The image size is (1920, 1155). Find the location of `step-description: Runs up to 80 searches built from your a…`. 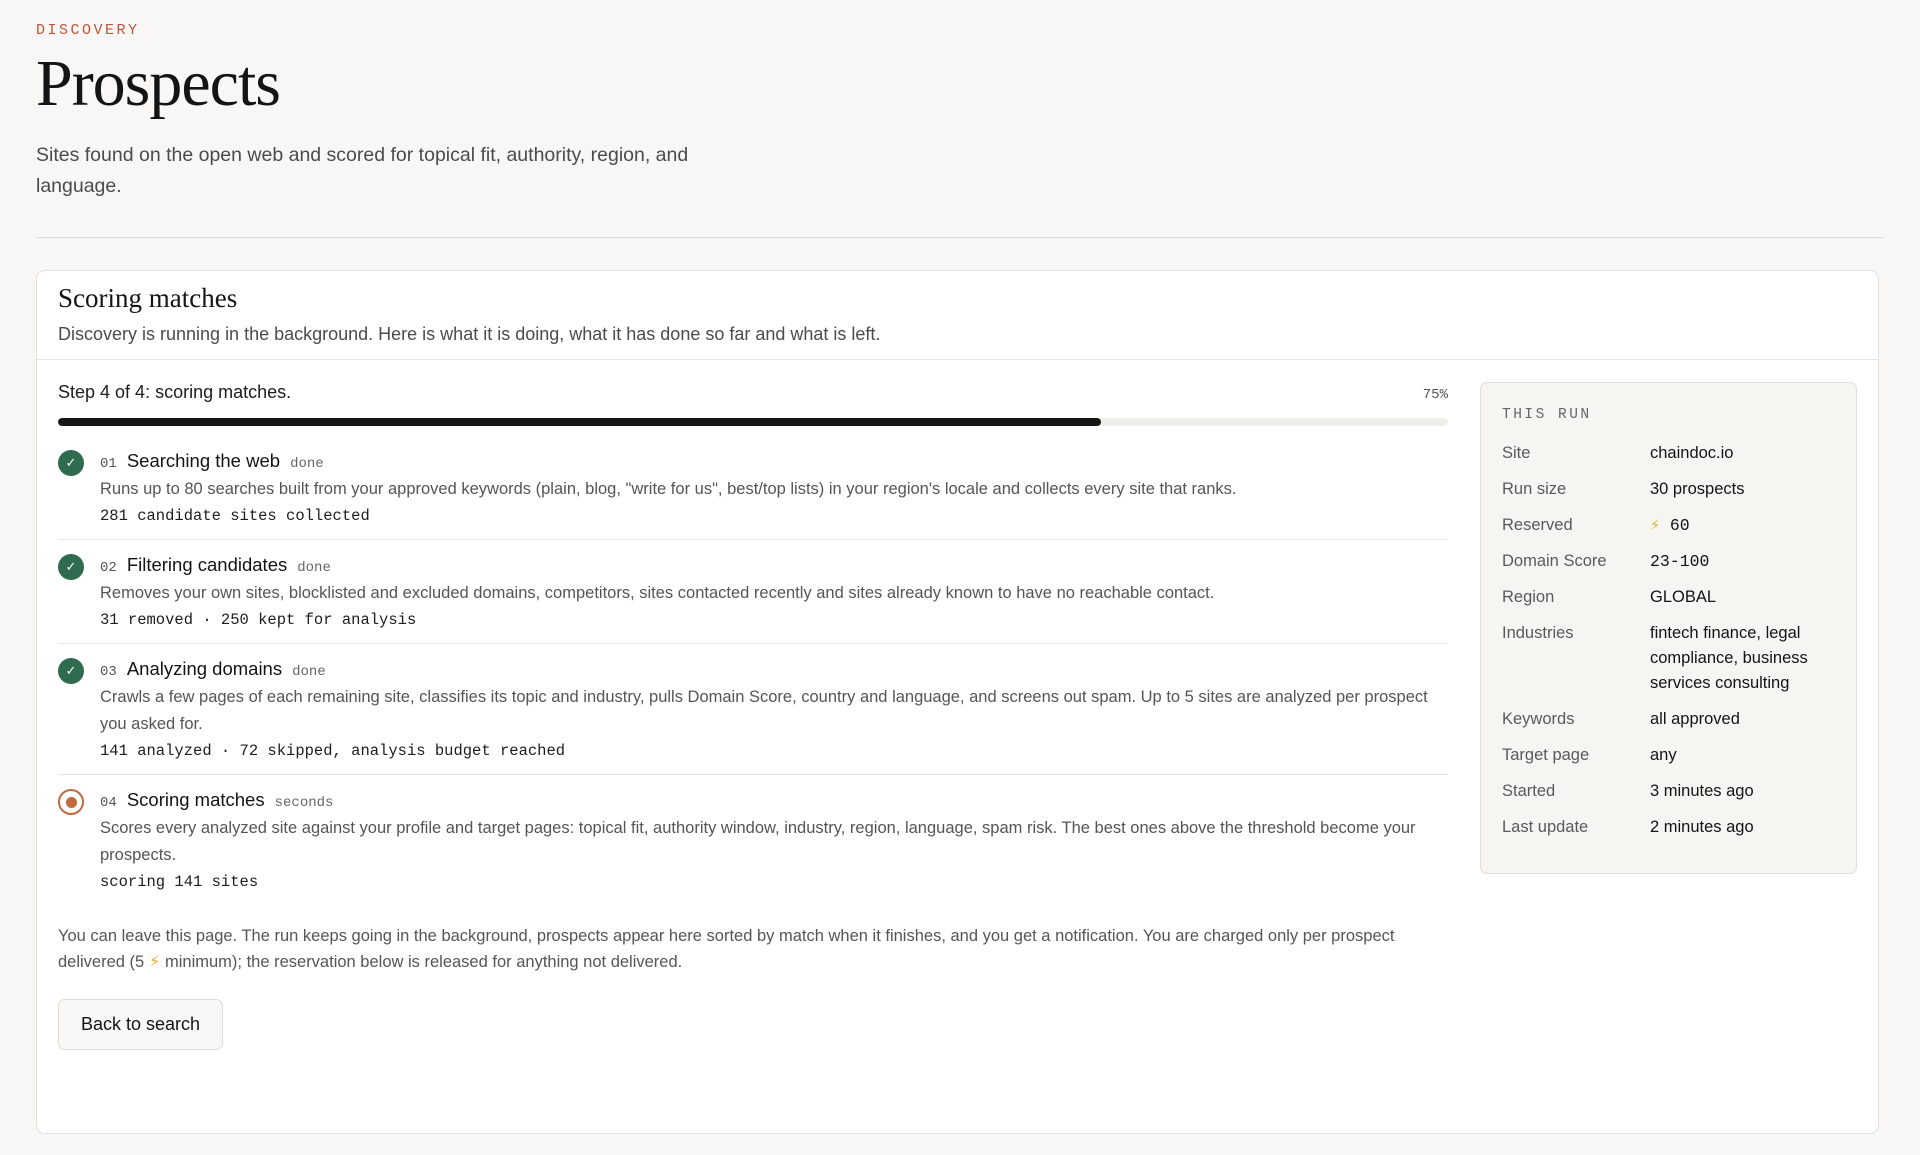

step-description: Runs up to 80 searches built from your a… is located at coordinates (668, 489).